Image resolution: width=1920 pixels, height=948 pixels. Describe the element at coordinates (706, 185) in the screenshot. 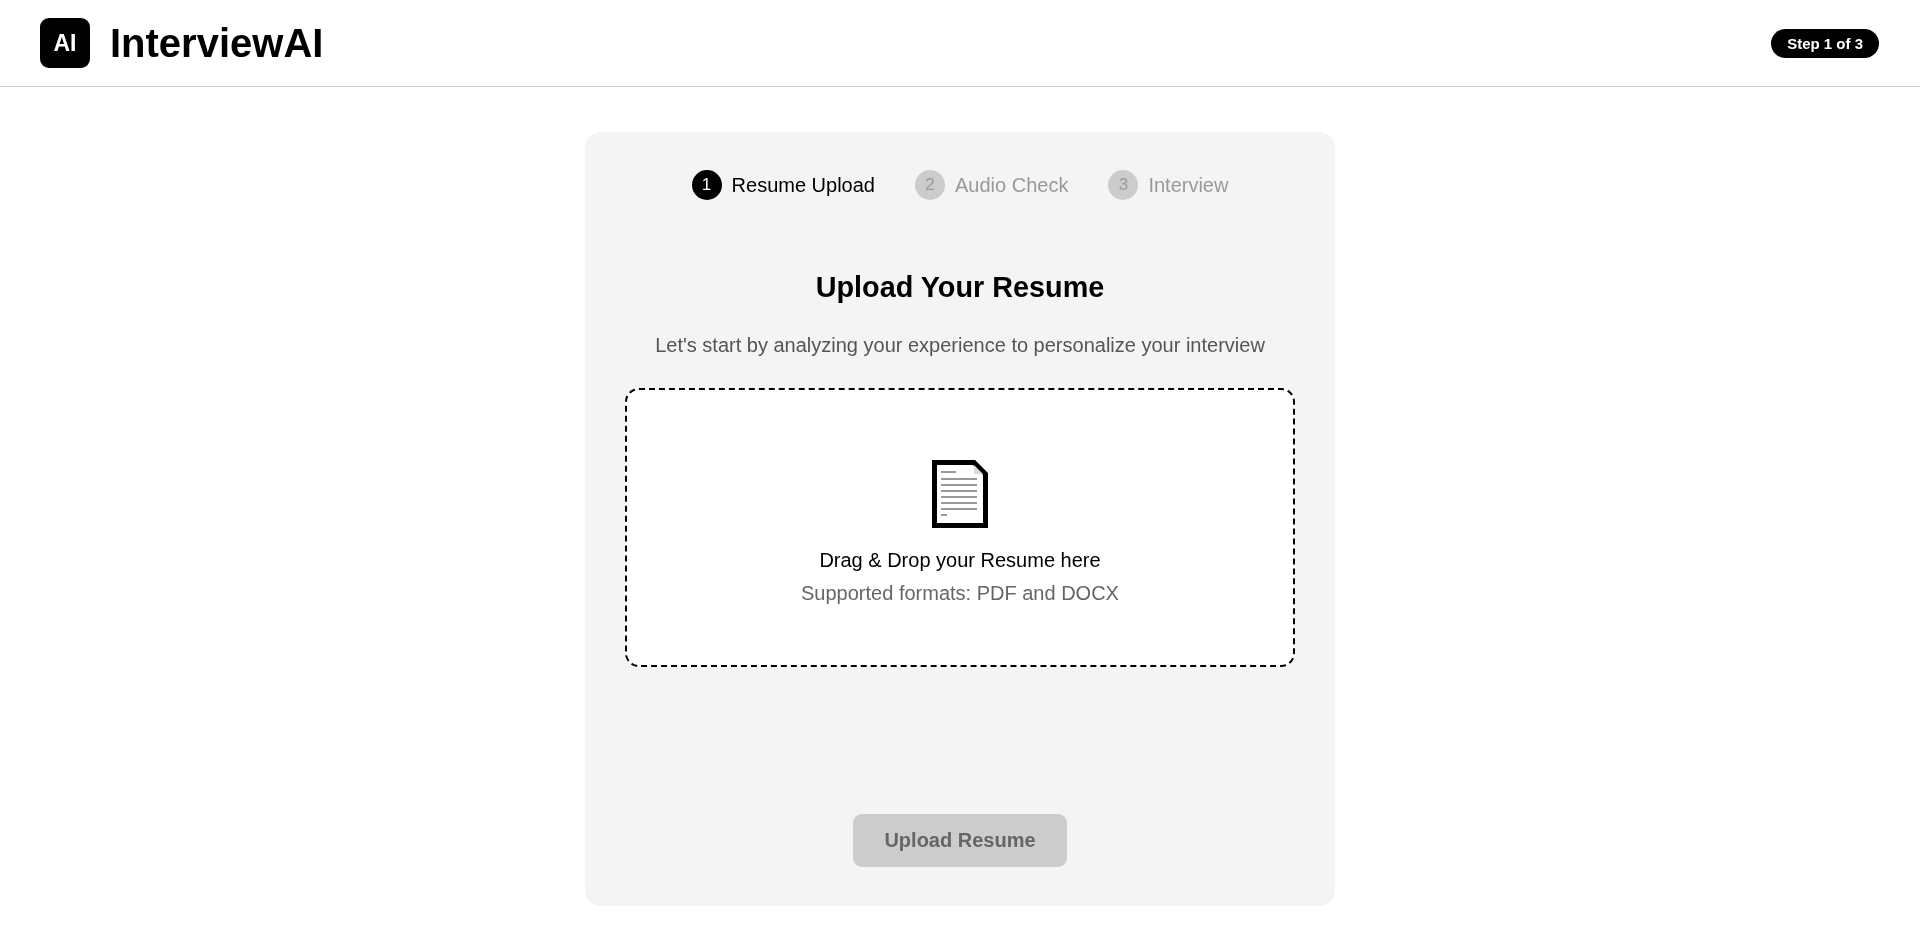

I see `step-number: 1` at that location.